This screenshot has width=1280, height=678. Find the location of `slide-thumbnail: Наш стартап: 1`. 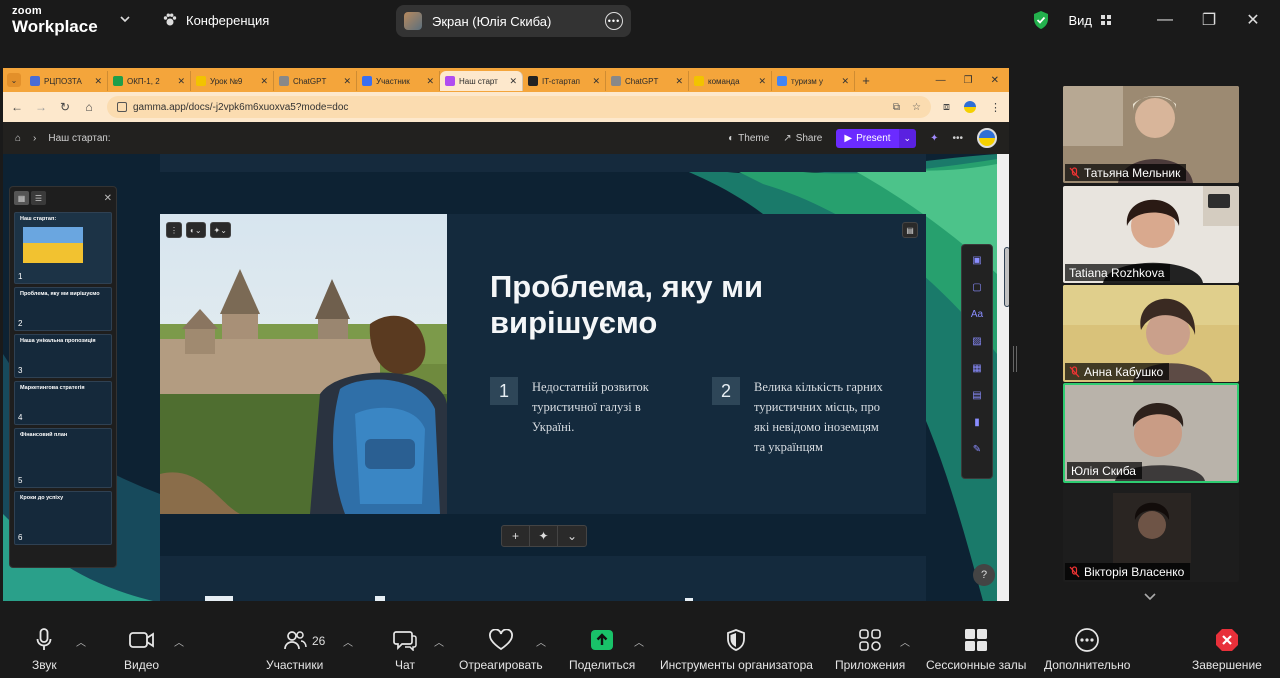

slide-thumbnail: Наш стартап: 1 is located at coordinates (63, 248).